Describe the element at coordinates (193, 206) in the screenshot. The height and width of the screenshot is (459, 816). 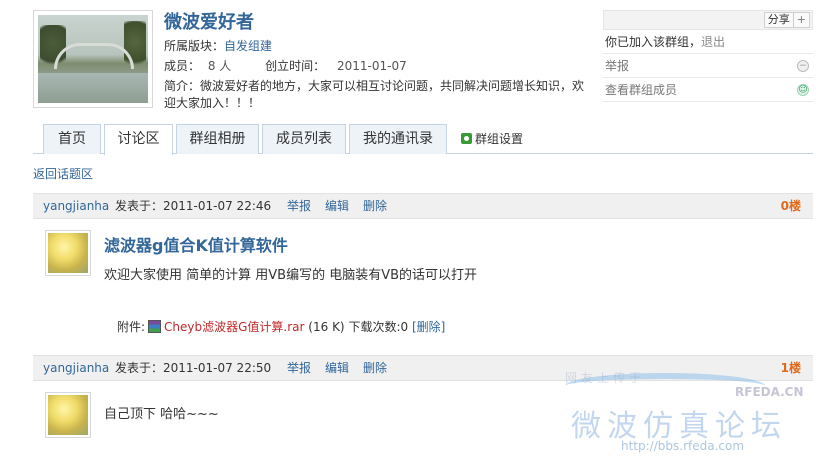
I see `post-date: 发表于：2011-01-07 22:46` at that location.